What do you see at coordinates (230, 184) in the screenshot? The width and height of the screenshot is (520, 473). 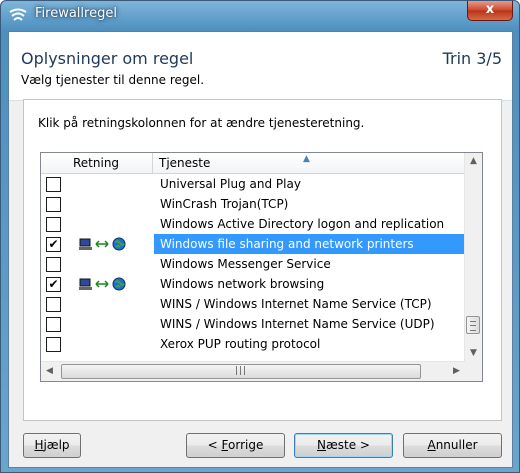 I see `service-name: Universal Plug and Play` at bounding box center [230, 184].